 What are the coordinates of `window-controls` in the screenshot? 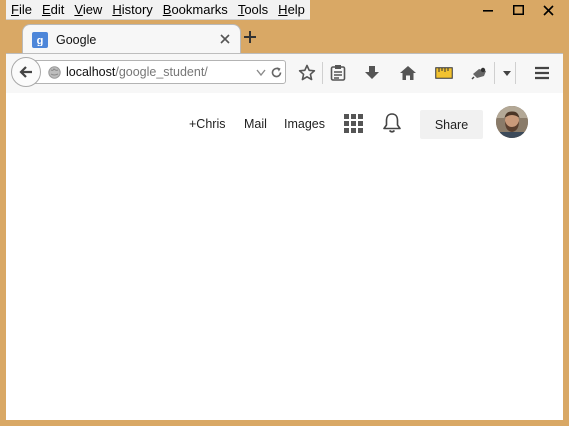 It's located at (518, 10).